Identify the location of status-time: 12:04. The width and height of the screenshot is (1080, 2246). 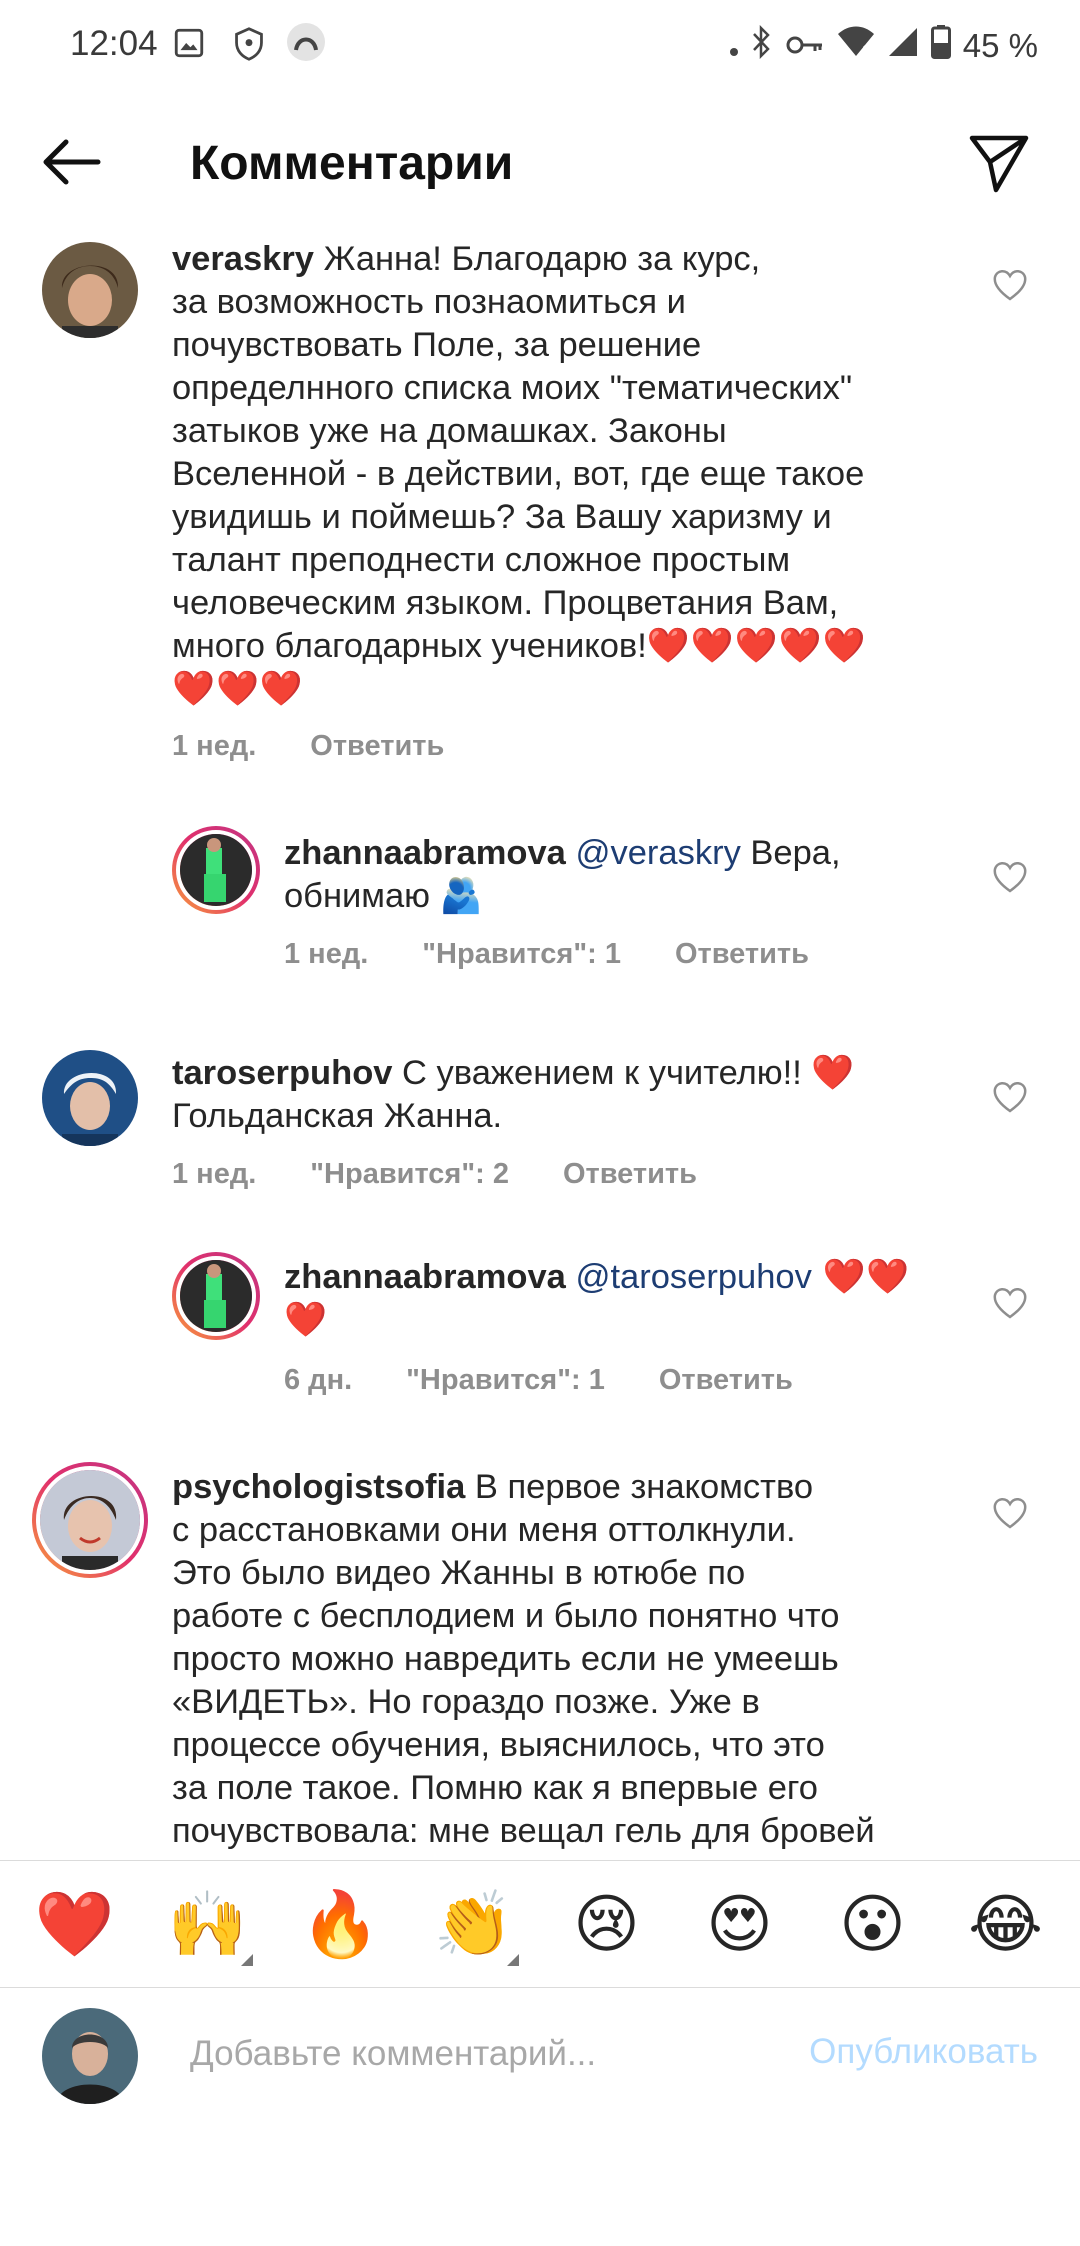
(114, 43).